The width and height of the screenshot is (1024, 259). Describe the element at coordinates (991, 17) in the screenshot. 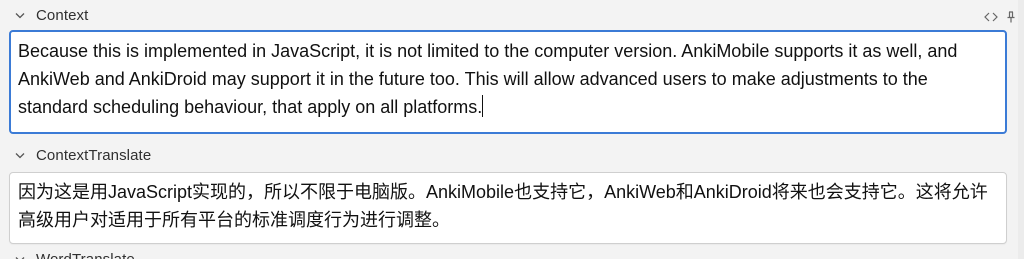

I see `code-brackets-icon` at that location.